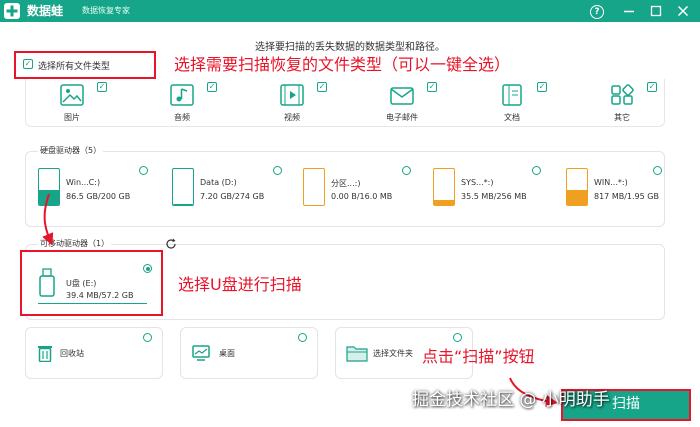  I want to click on watermark: 掘金技术社区 @ 小明助手, so click(511, 400).